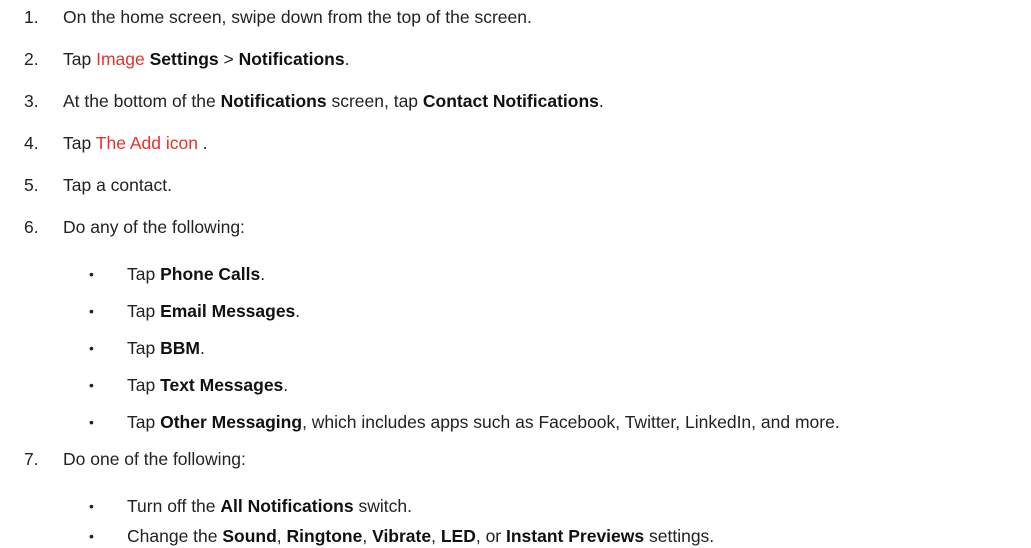 The image size is (1031, 548). I want to click on step-number: 1., so click(31, 17).